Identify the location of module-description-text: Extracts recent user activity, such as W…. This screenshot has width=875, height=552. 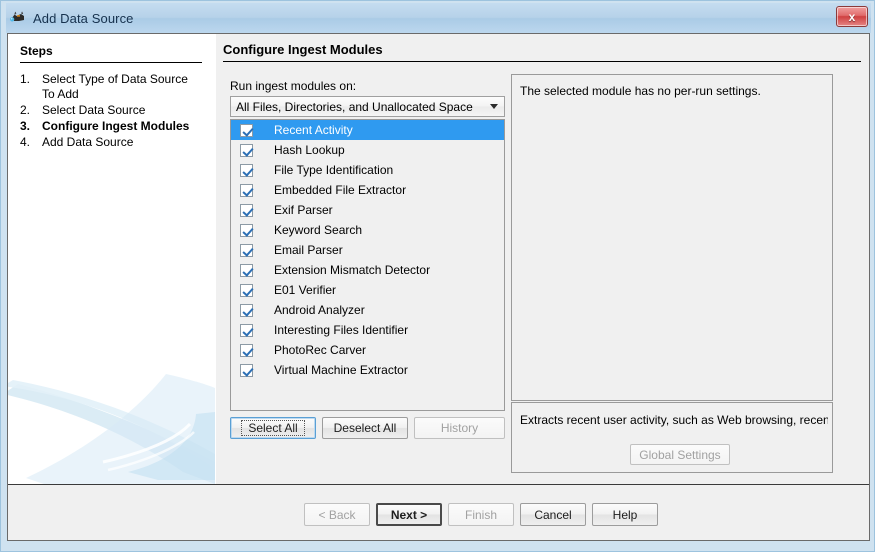
(674, 420).